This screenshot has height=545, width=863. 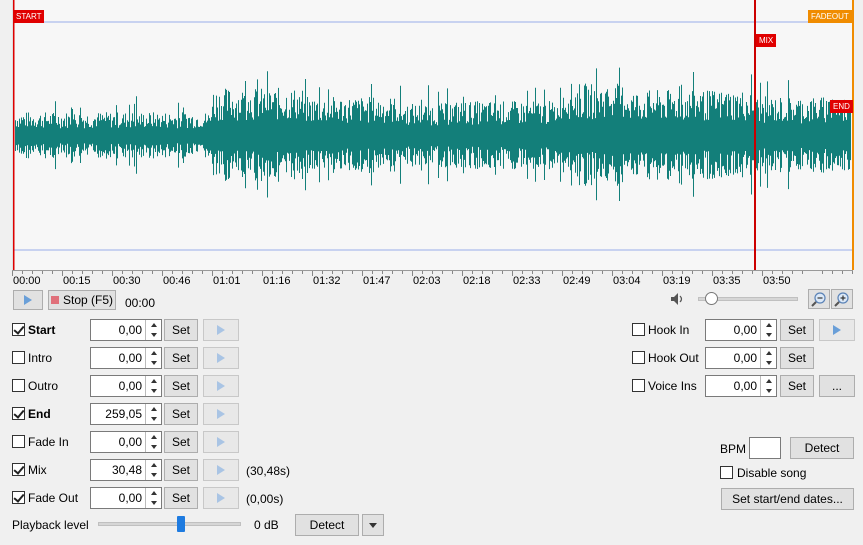 I want to click on mix-checkbox, so click(x=18, y=469).